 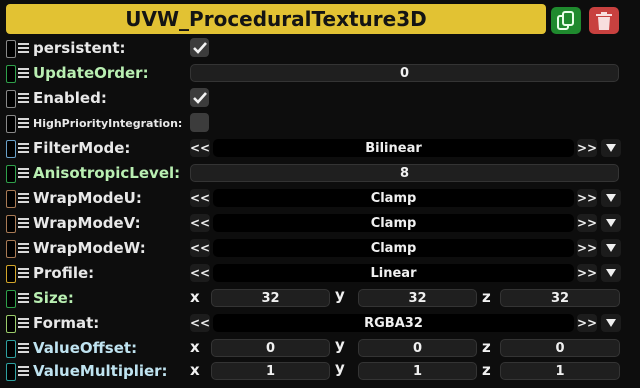 I want to click on copy-icon, so click(x=565, y=20).